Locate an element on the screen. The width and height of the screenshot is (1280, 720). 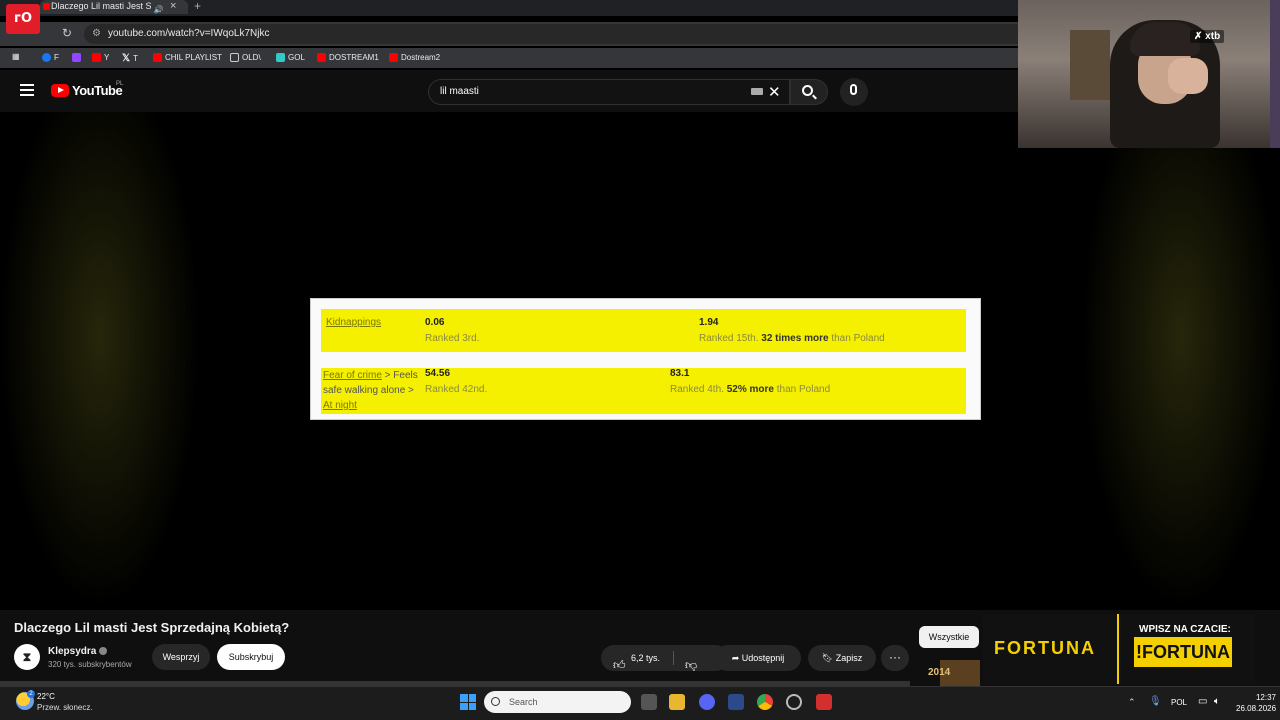
bookmark-icon: 🔖︎ is located at coordinates (828, 658).